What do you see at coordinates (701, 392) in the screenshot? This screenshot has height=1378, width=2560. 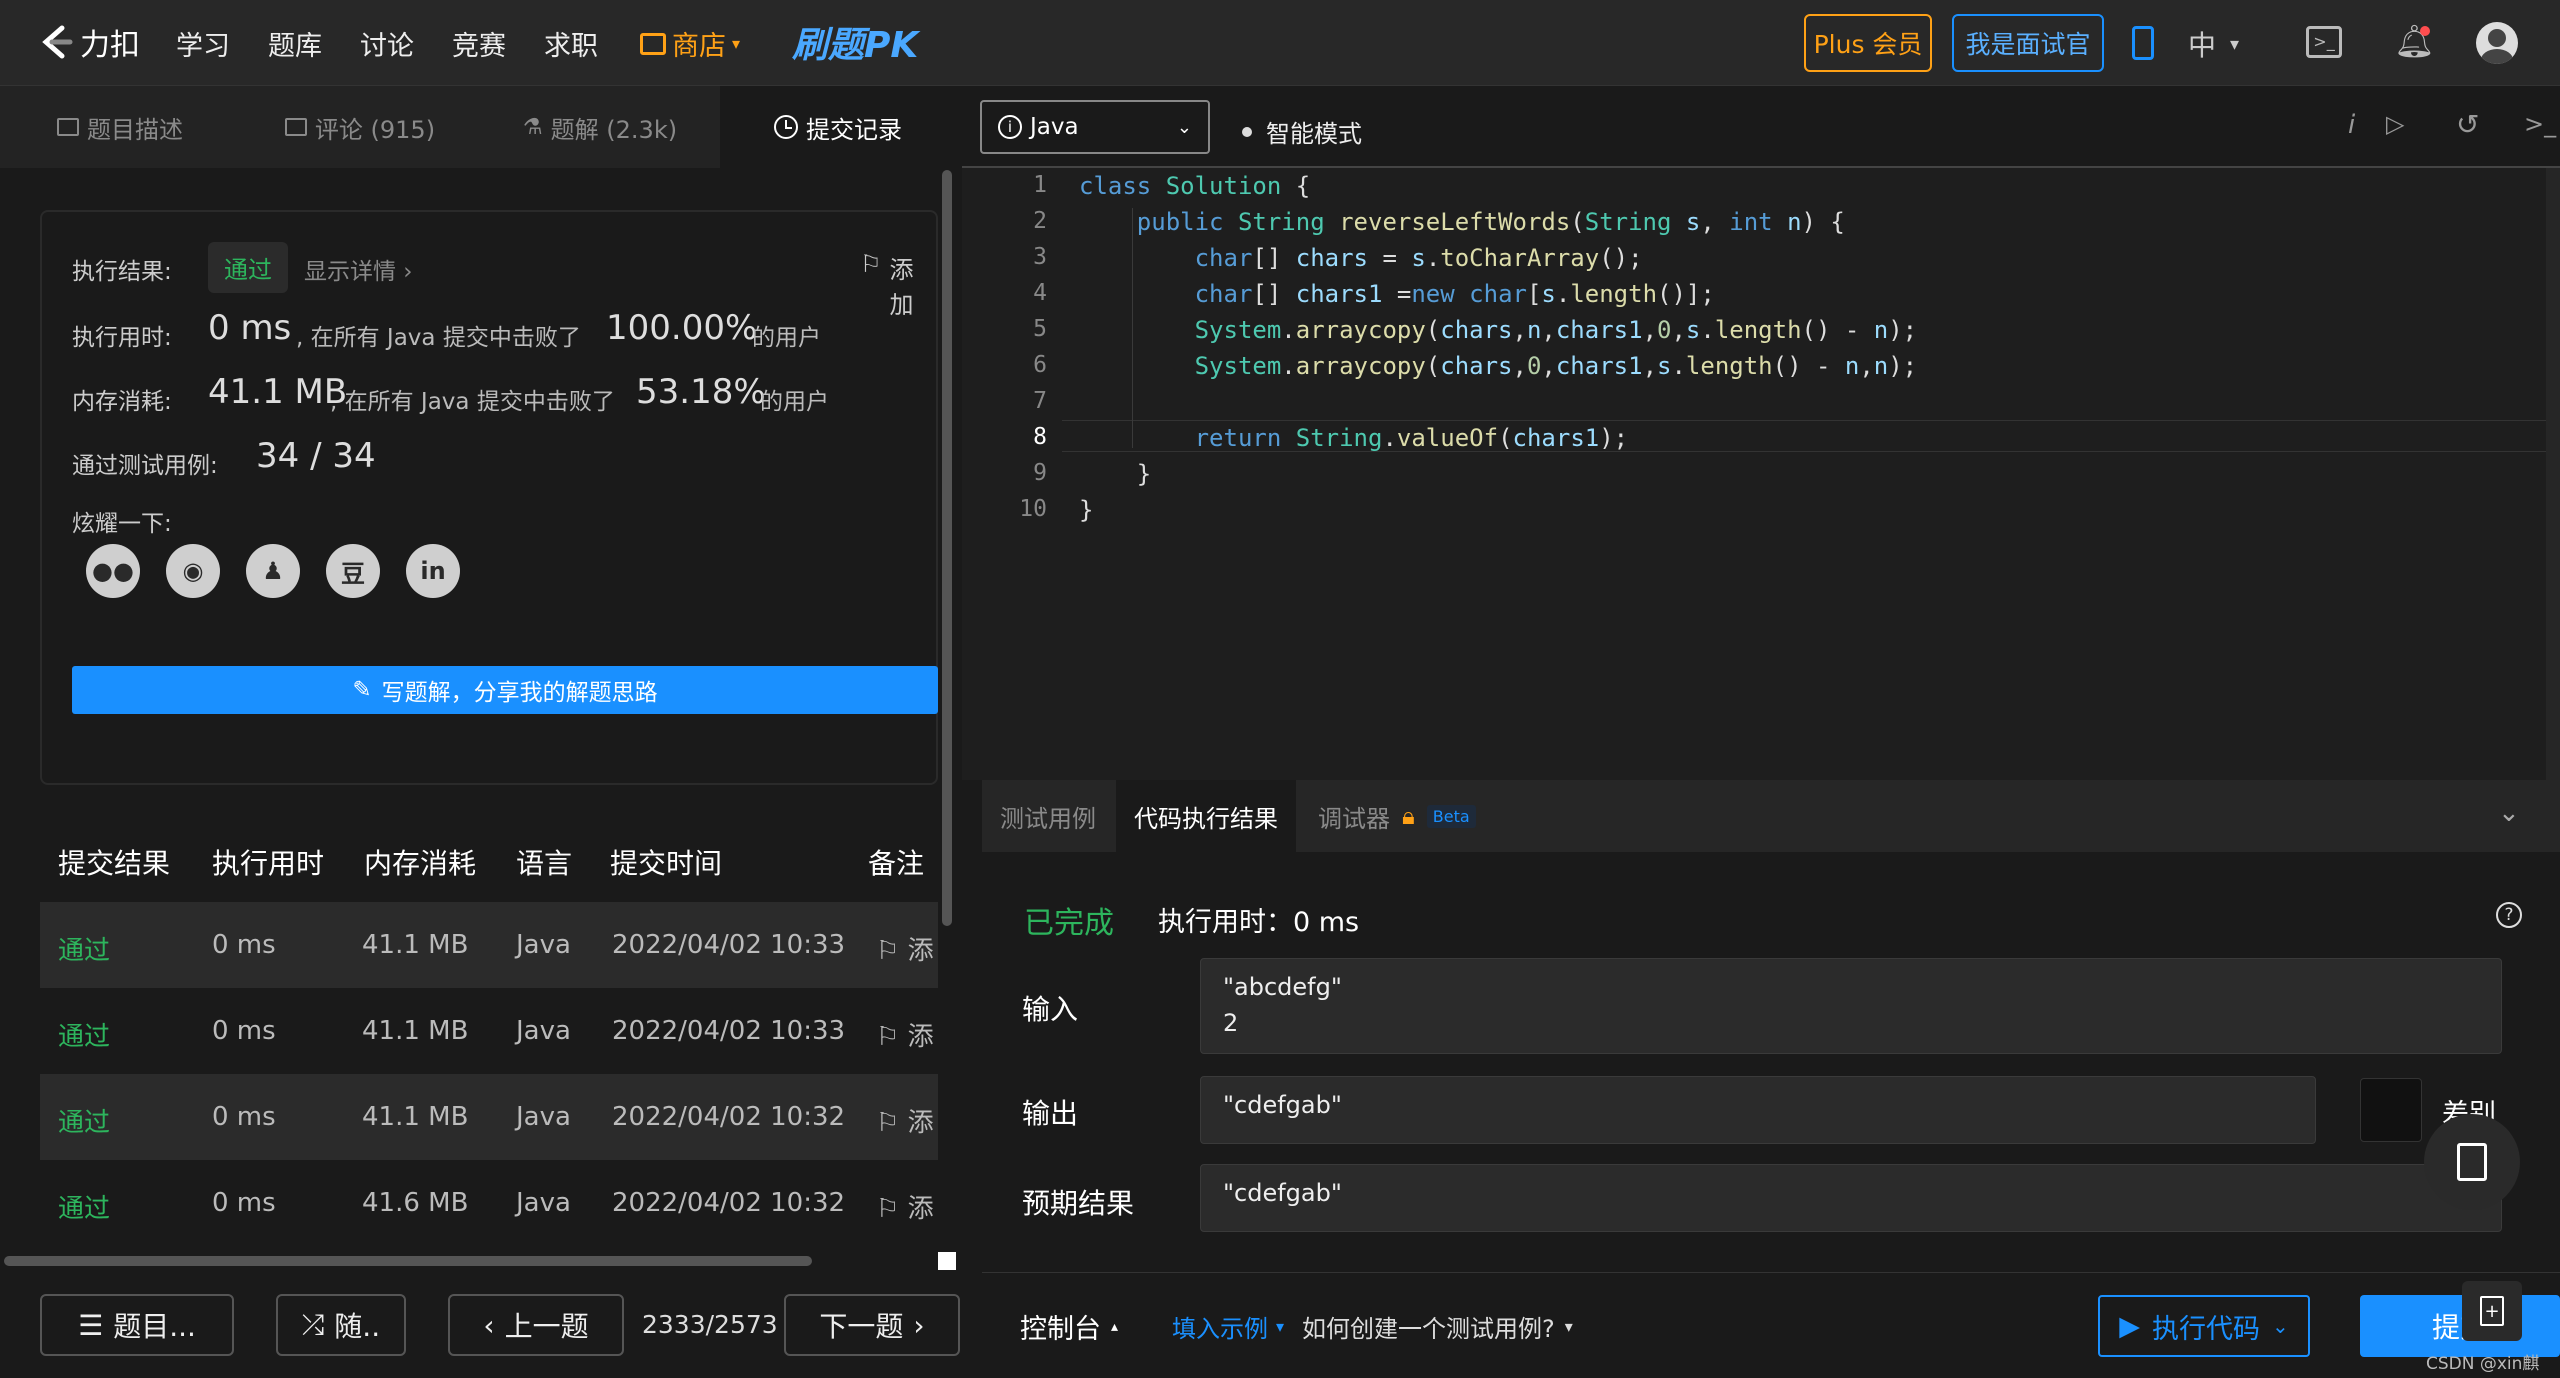 I see `memory-percent: 53.18%` at bounding box center [701, 392].